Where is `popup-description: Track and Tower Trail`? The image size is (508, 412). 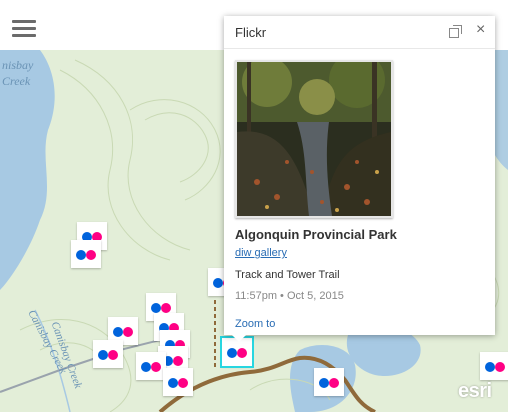
popup-description: Track and Tower Trail is located at coordinates (287, 275).